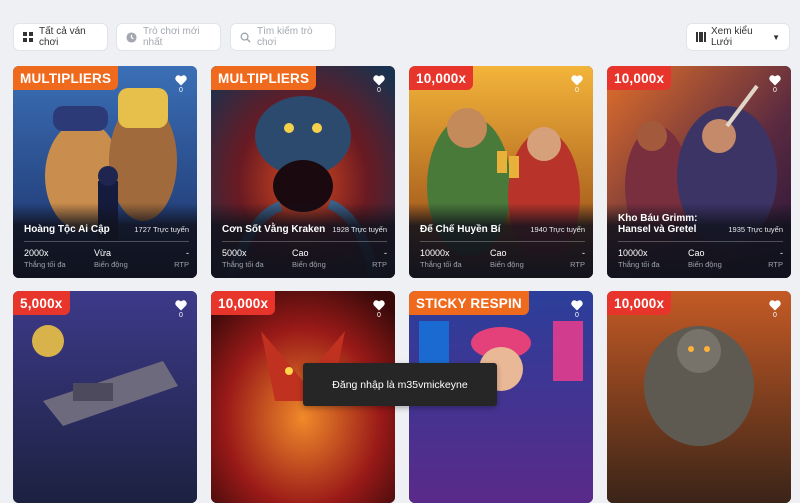 The height and width of the screenshot is (503, 800). Describe the element at coordinates (460, 229) in the screenshot. I see `game-title: Đế Chế Huyền Bí` at that location.